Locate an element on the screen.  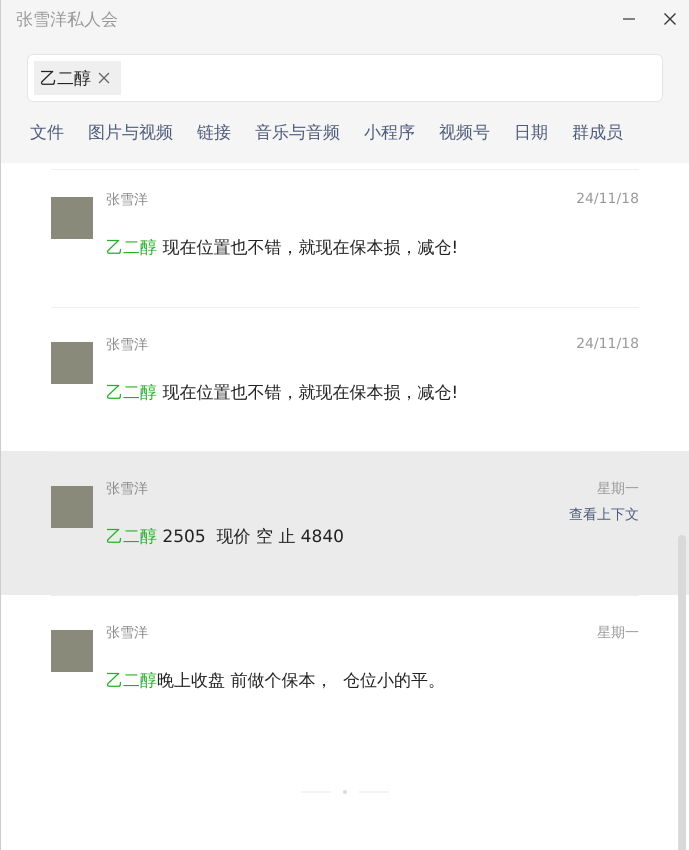
message-text: 乙二醇 2505 现价 空 止 4840 is located at coordinates (225, 537).